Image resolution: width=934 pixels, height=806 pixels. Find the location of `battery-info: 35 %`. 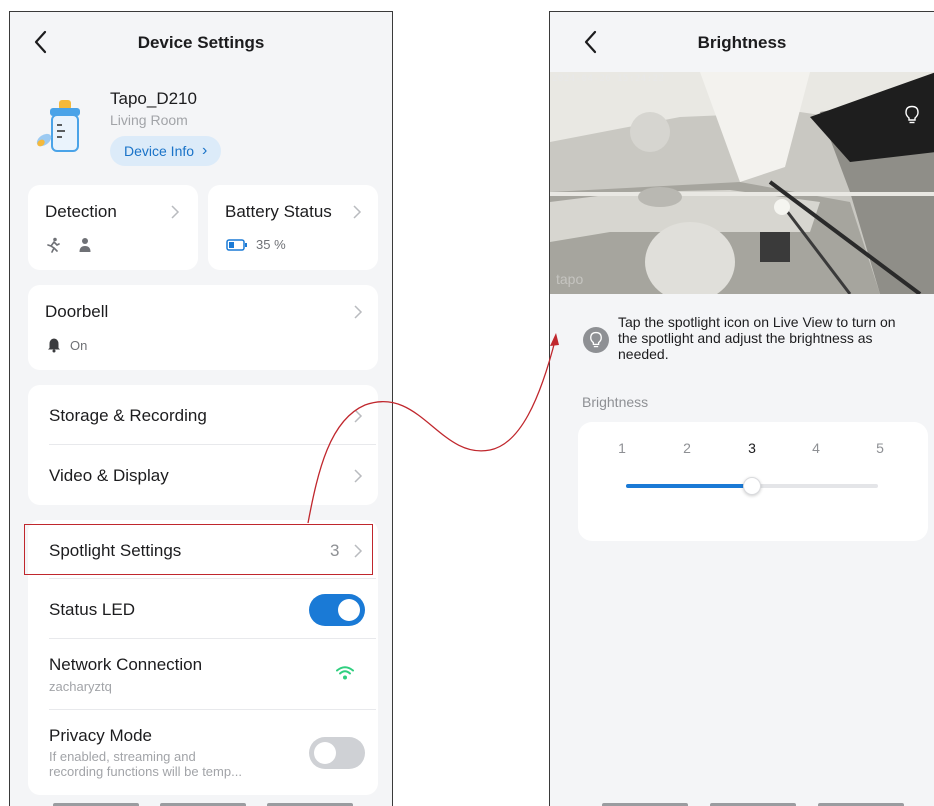

battery-info: 35 % is located at coordinates (256, 244).